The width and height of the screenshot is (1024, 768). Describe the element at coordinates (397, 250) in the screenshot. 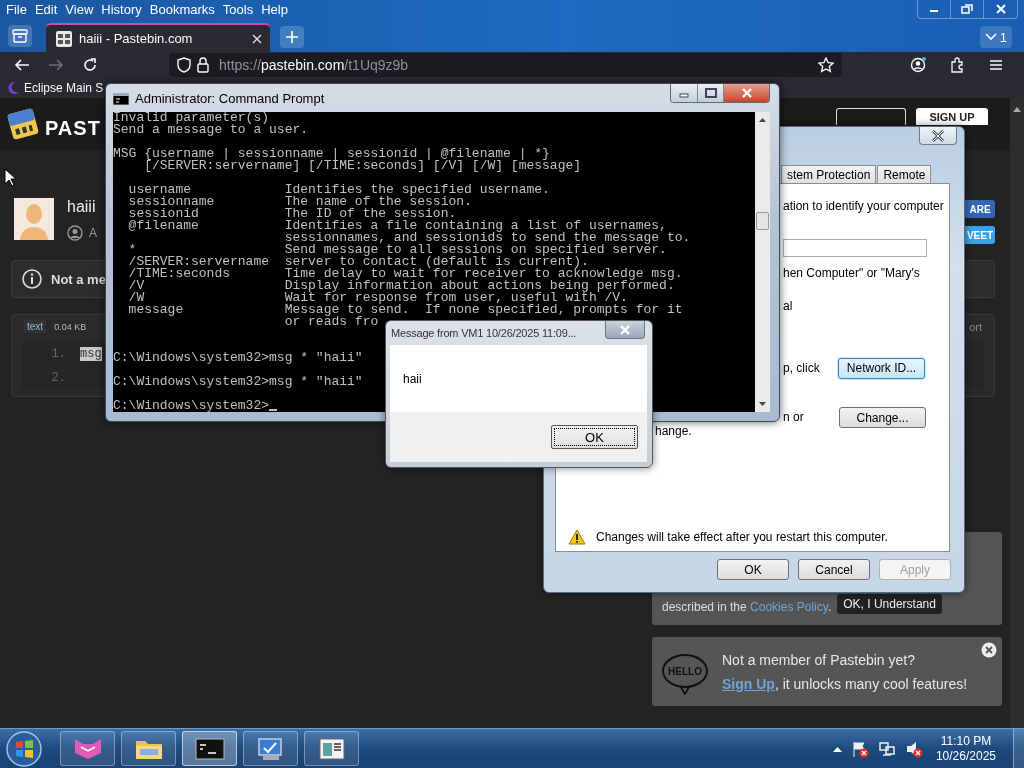

I see `console-line: * Send message to all sessions on specified server.` at that location.